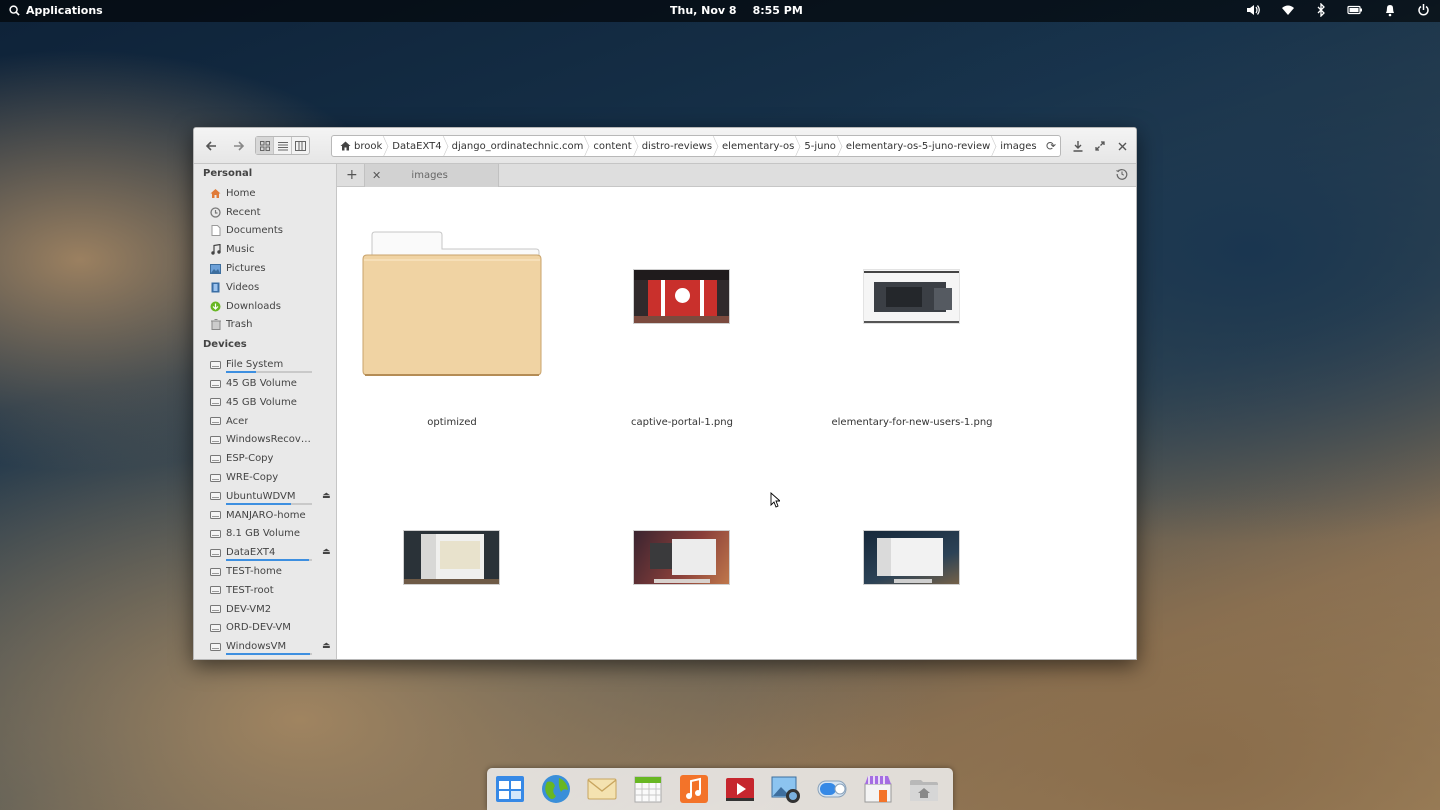 This screenshot has height=810, width=1440. I want to click on file-item-folder: optimized, so click(452, 326).